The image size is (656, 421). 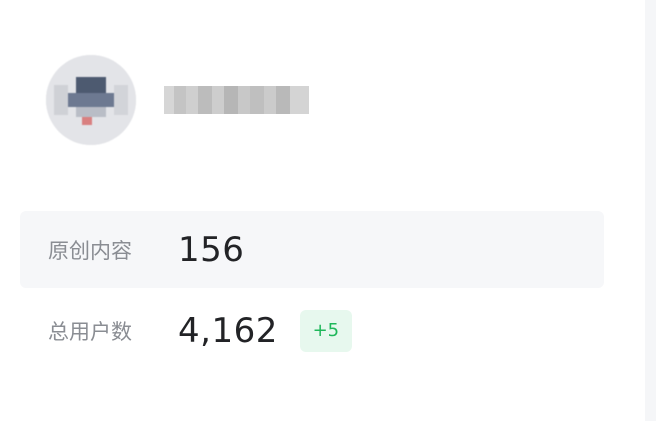 I want to click on username-mosaic, so click(x=236, y=100).